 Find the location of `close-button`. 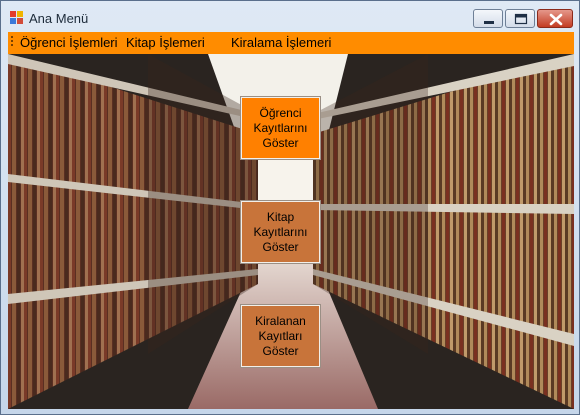

close-button is located at coordinates (555, 18).